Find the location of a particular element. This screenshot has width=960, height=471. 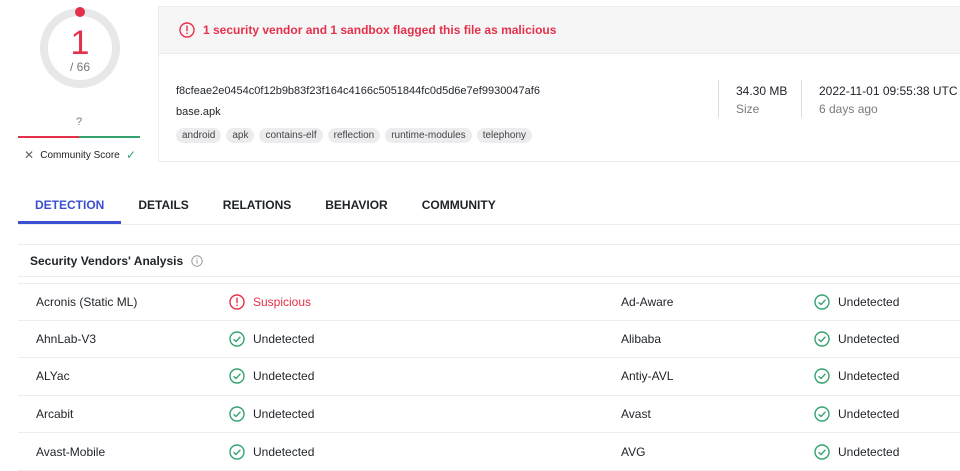

detection-count: 1 is located at coordinates (80, 43).